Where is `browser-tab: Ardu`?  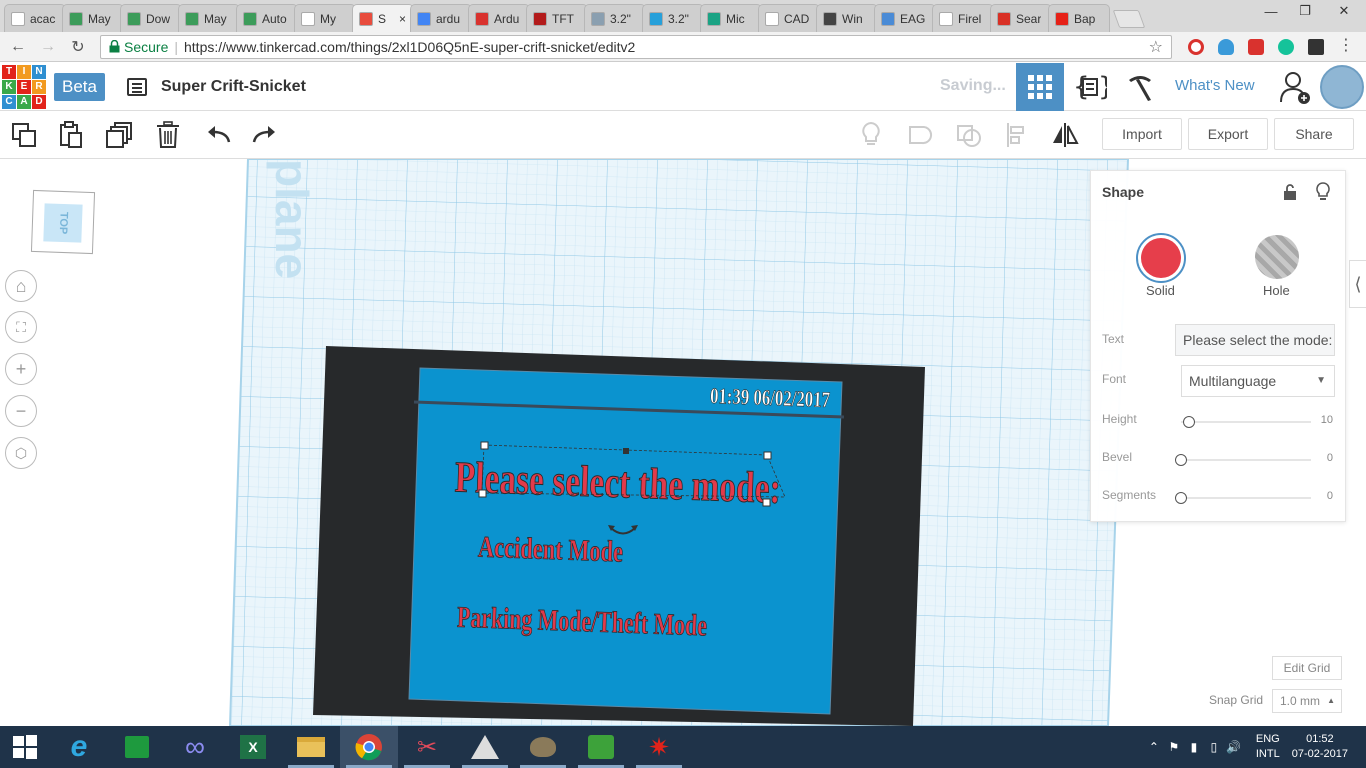 browser-tab: Ardu is located at coordinates (499, 18).